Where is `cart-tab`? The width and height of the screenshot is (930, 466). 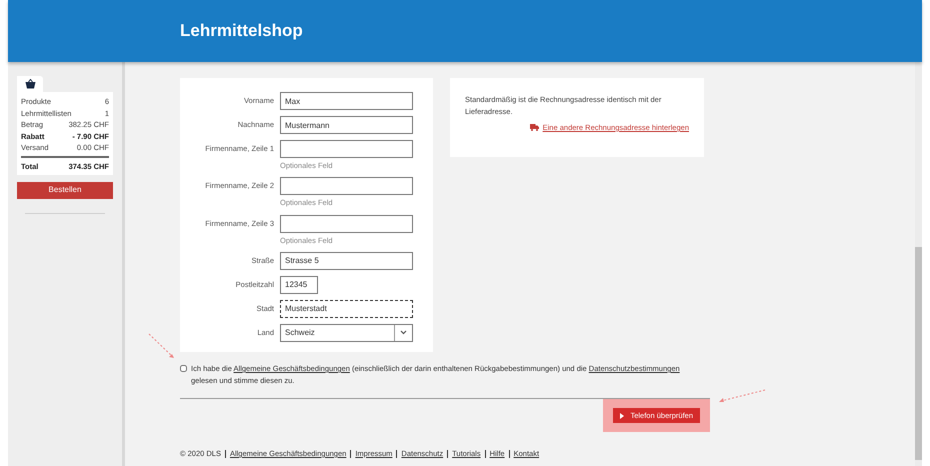 cart-tab is located at coordinates (30, 84).